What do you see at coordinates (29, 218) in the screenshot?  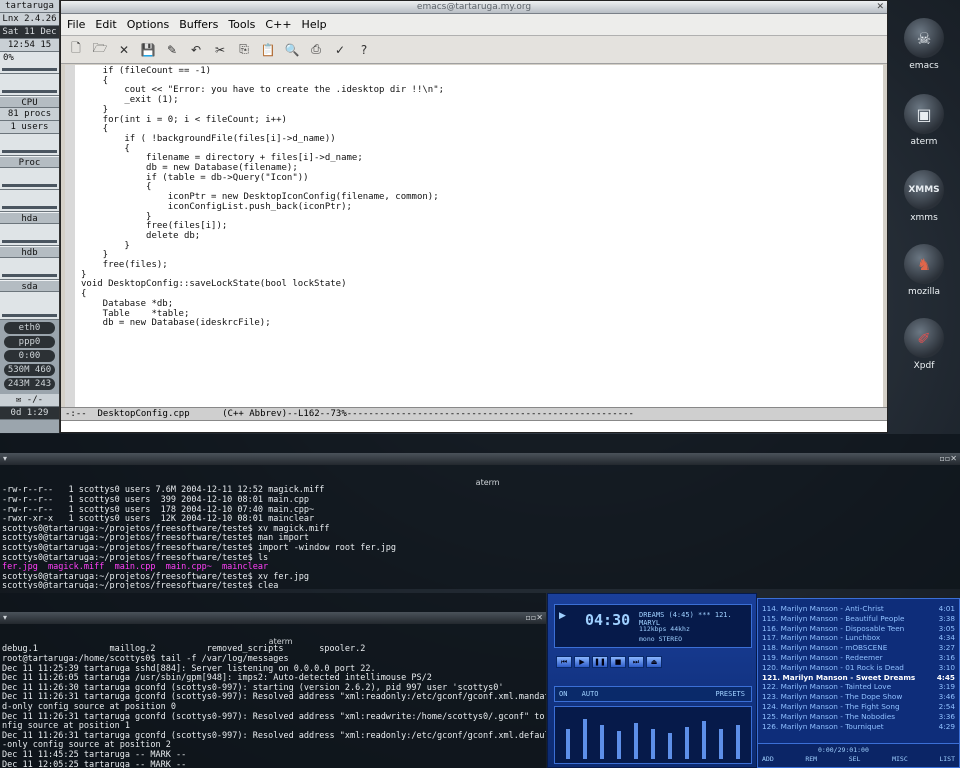 I see `hda-label: hda` at bounding box center [29, 218].